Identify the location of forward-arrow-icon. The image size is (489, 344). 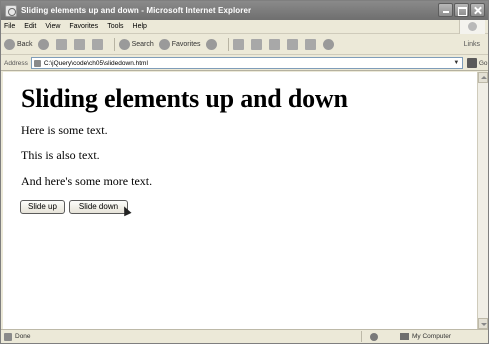
(43, 44).